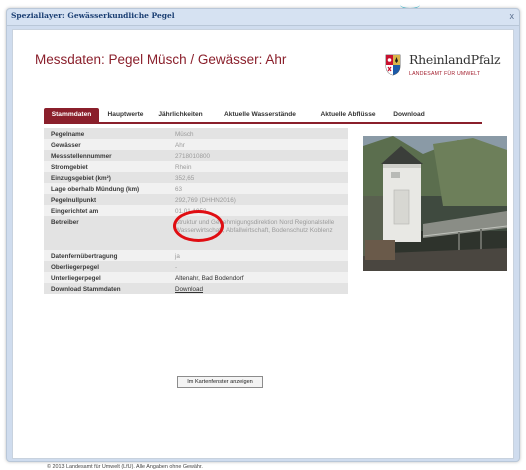 The height and width of the screenshot is (470, 526). I want to click on page-title: Messdaten: Pegel Müsch / Gewässer: Ahr, so click(161, 59).